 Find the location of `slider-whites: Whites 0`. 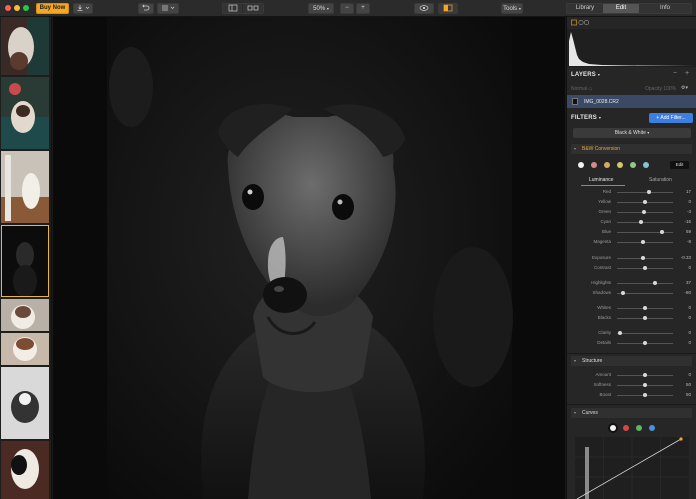

slider-whites: Whites 0 is located at coordinates (632, 308).